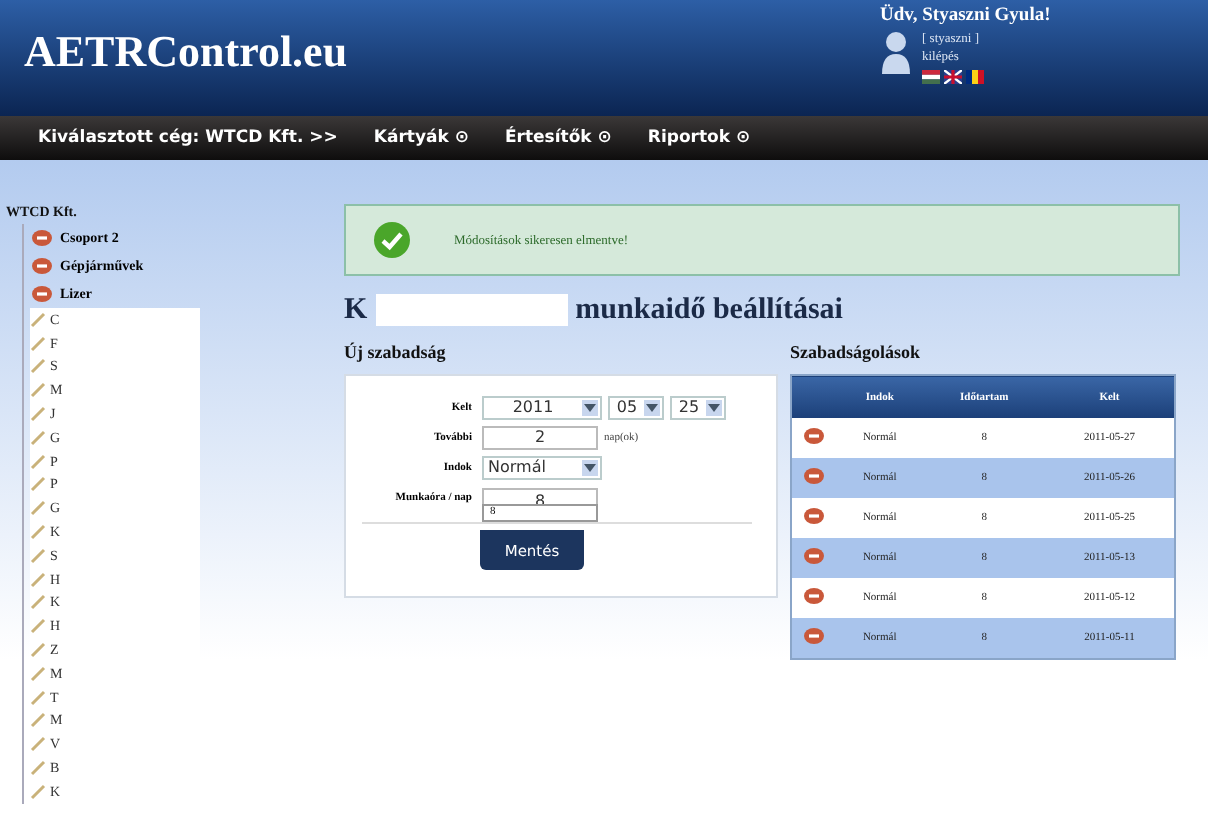 The image size is (1208, 826). What do you see at coordinates (396, 352) in the screenshot?
I see `section-heading: Új szabadság` at bounding box center [396, 352].